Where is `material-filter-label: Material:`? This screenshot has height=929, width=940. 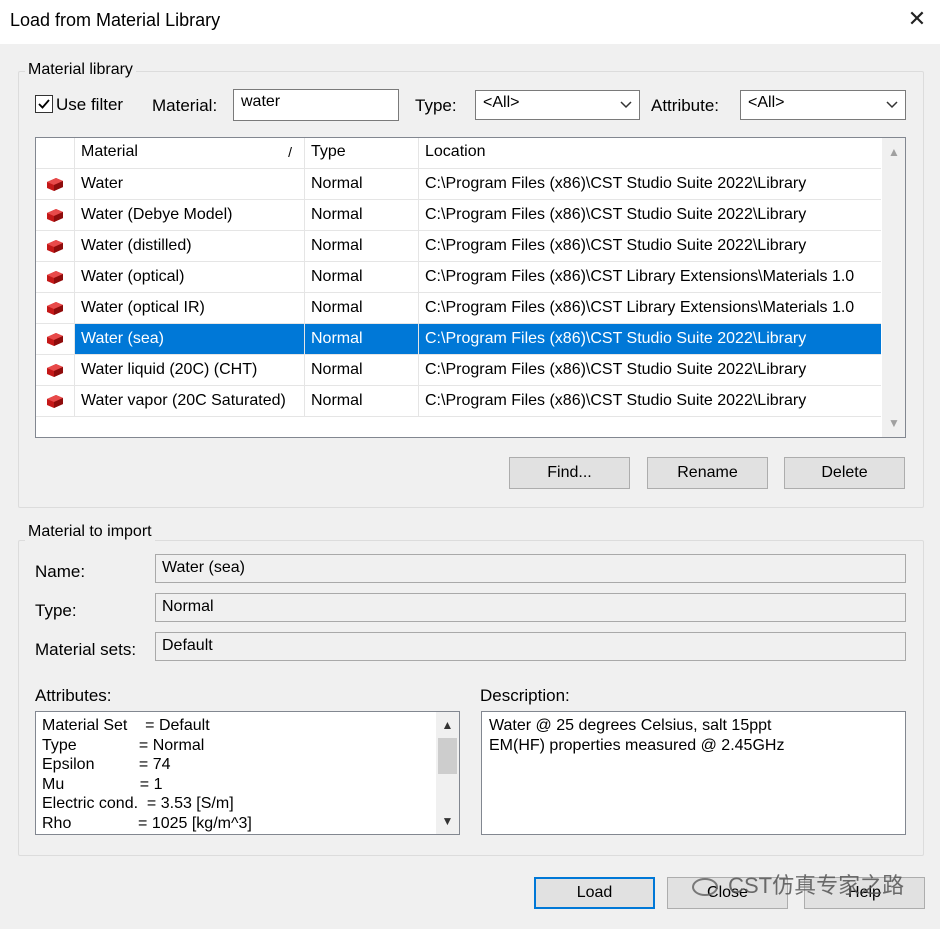
material-filter-label: Material: is located at coordinates (185, 105).